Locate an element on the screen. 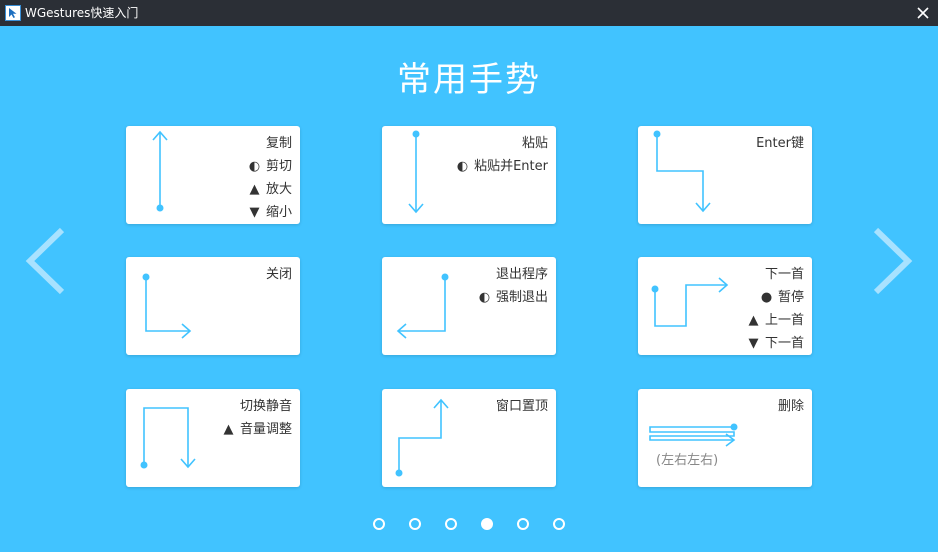 Image resolution: width=938 pixels, height=552 pixels. label-line: ● 暂停 is located at coordinates (775, 297).